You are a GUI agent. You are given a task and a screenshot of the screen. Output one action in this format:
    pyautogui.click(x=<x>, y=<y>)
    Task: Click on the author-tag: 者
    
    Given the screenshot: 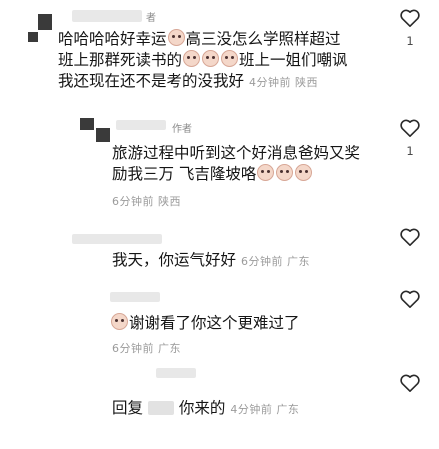 What is the action you would take?
    pyautogui.click(x=151, y=18)
    